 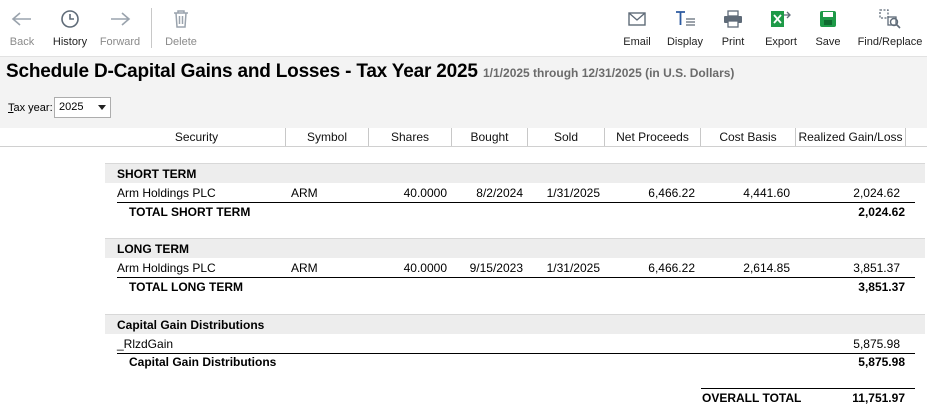 I want to click on section-capital-gain-distributions: Capital Gain Distributions, so click(x=515, y=324).